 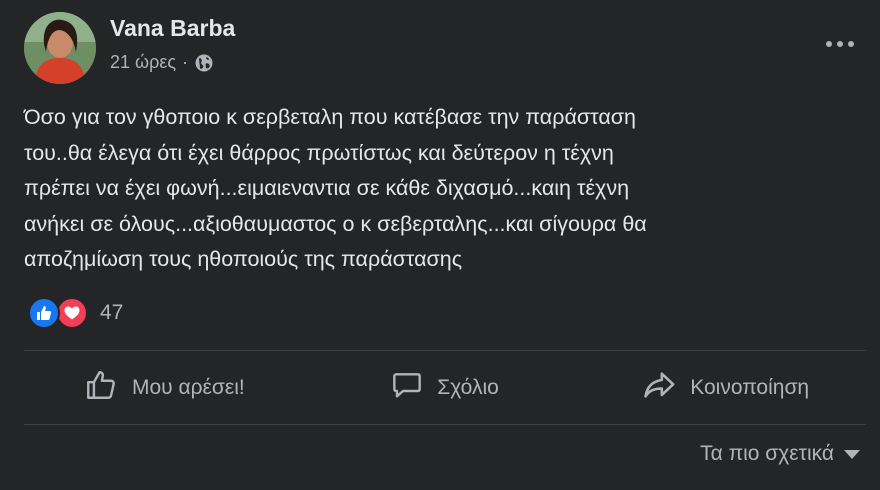 What do you see at coordinates (666, 388) in the screenshot?
I see `share-icon` at bounding box center [666, 388].